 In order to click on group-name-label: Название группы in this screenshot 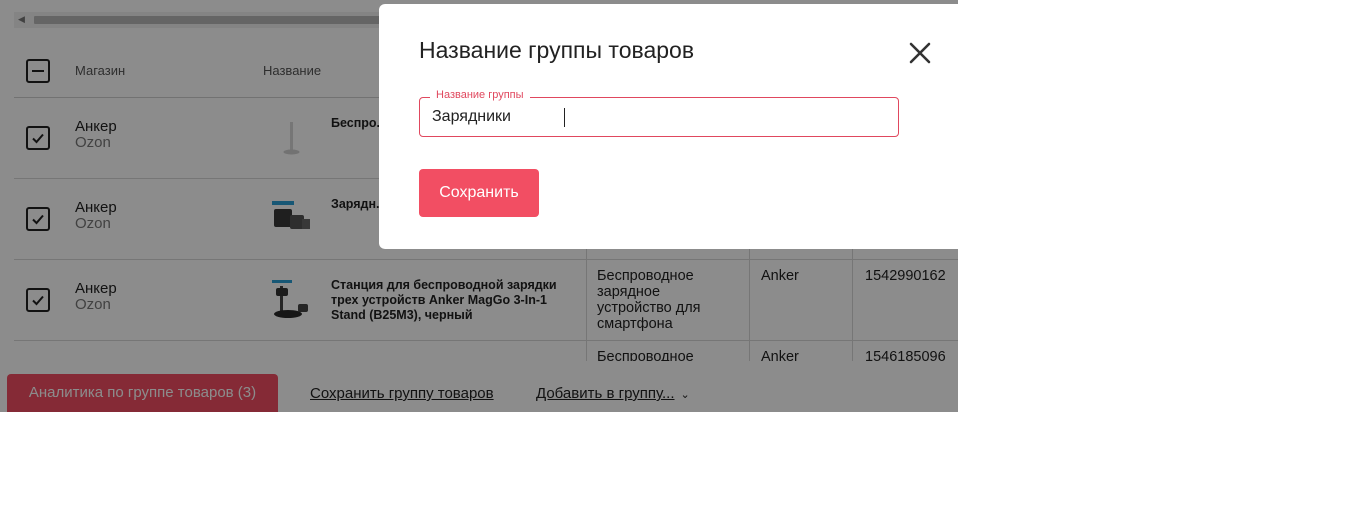, I will do `click(480, 95)`.